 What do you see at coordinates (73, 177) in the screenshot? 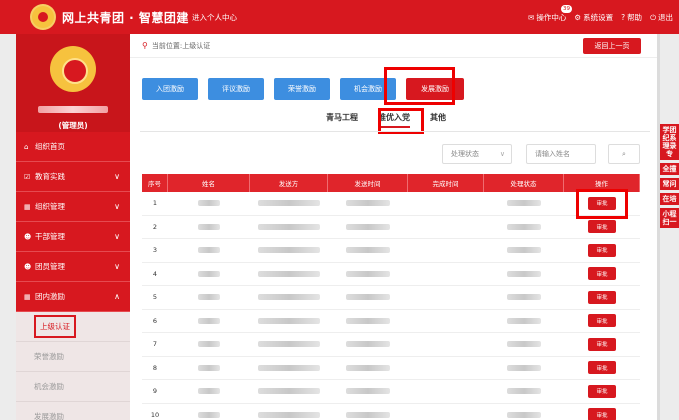
I see `sidebar-item-education: ☑ 教育实践 ∨` at bounding box center [73, 177].